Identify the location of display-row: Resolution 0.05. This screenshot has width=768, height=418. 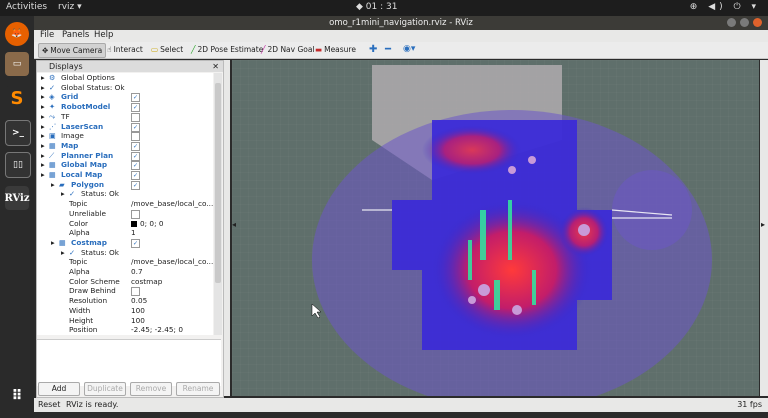
(125, 301).